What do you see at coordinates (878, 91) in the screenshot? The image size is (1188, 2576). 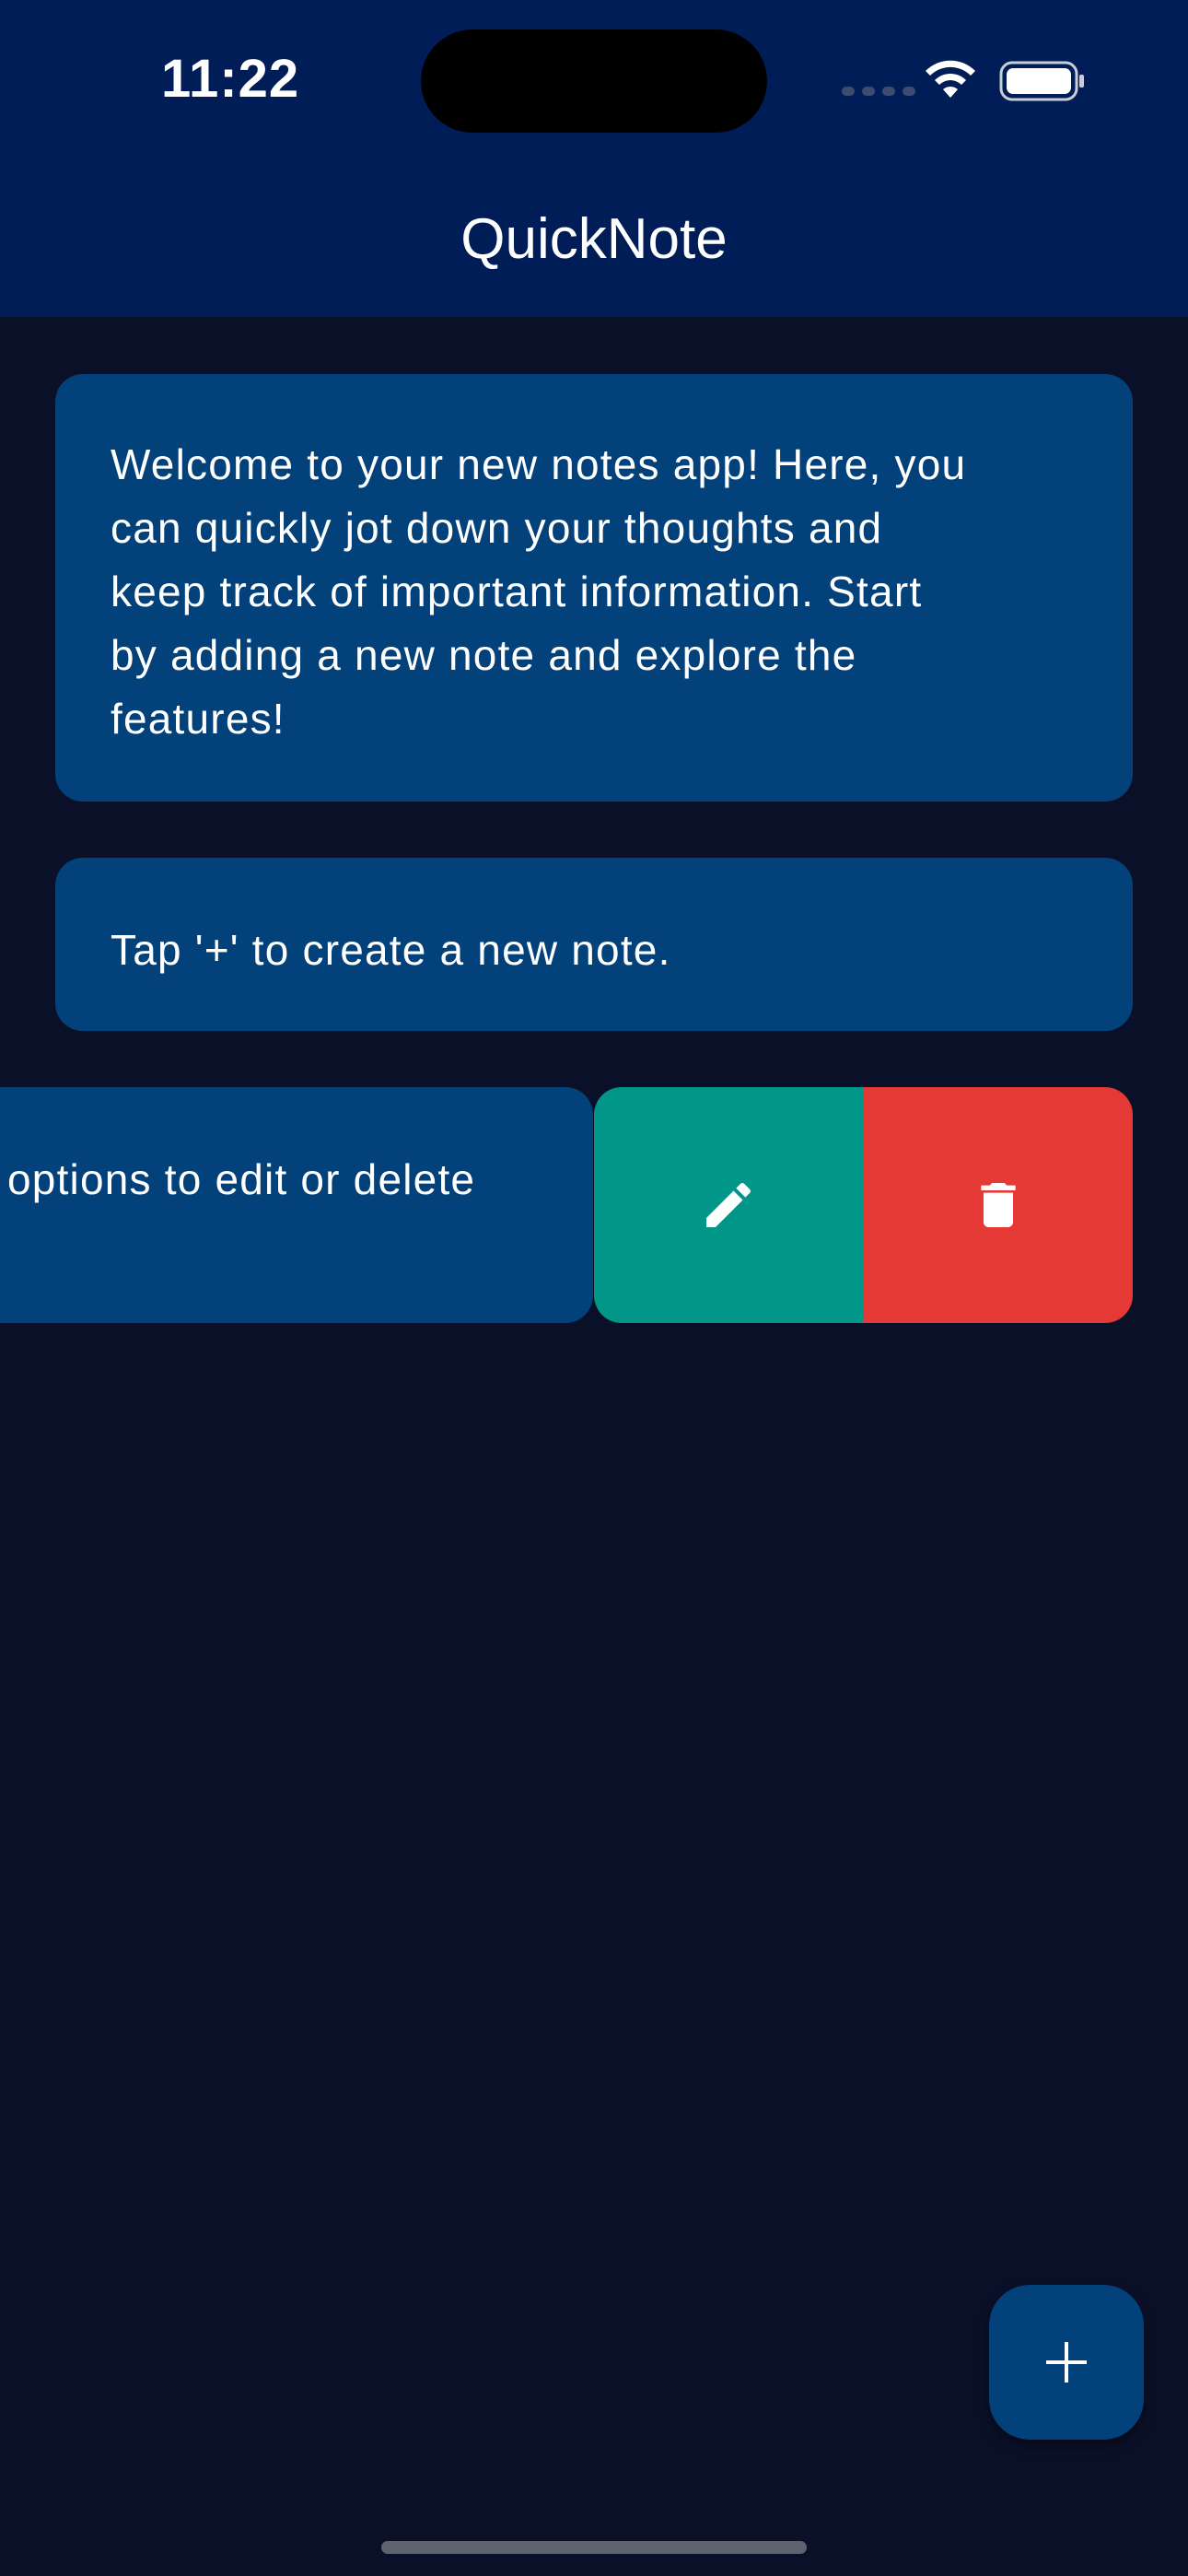 I see `cellular-signal-icon` at bounding box center [878, 91].